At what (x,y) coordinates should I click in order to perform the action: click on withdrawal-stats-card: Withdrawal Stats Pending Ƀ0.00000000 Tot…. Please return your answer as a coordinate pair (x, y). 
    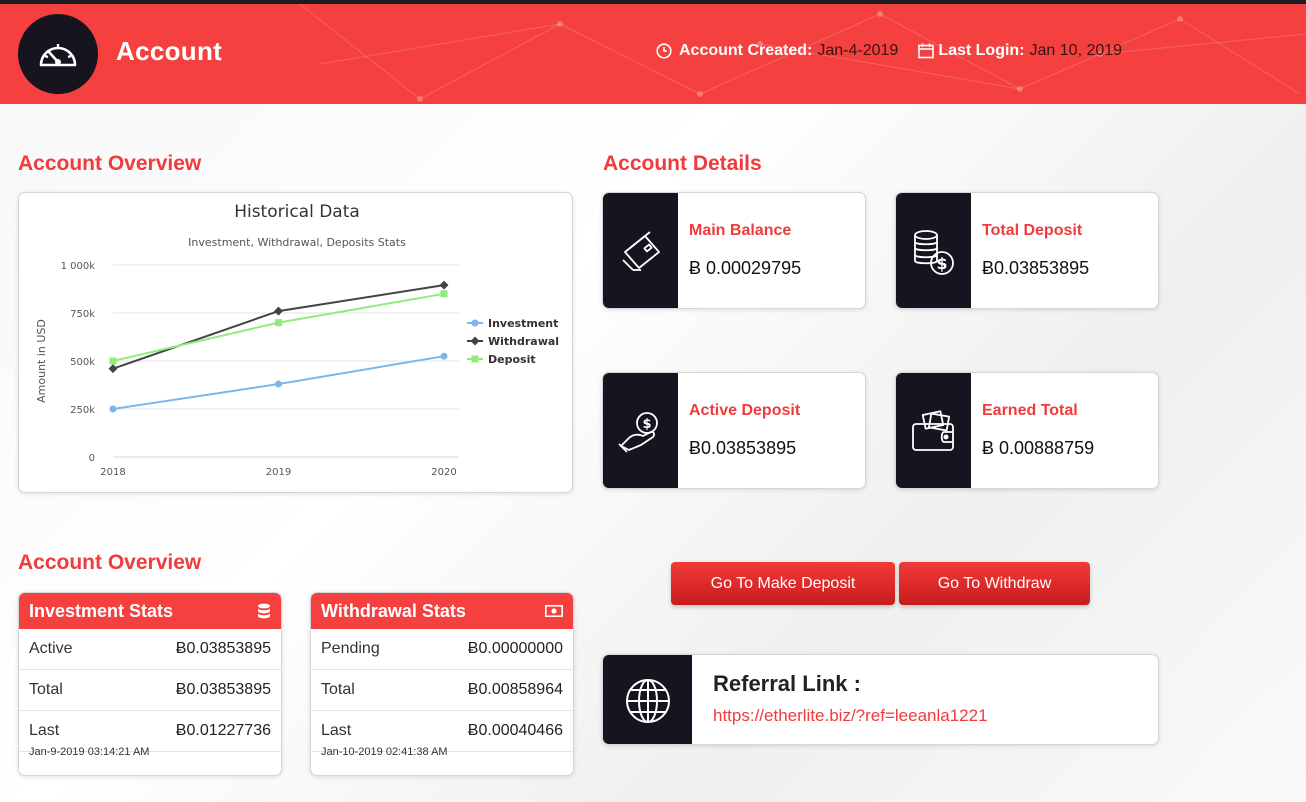
    Looking at the image, I should click on (442, 684).